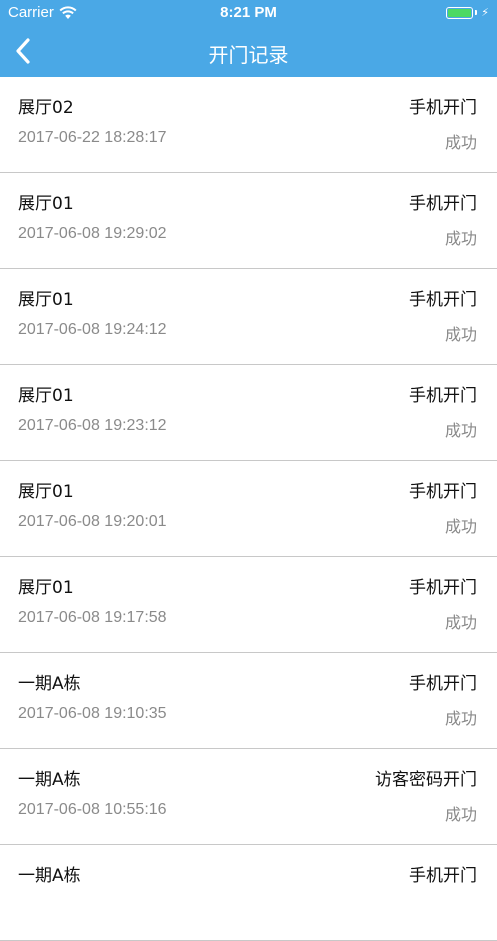  What do you see at coordinates (92, 617) in the screenshot?
I see `record-time: 2017-06-08 19:17:58` at bounding box center [92, 617].